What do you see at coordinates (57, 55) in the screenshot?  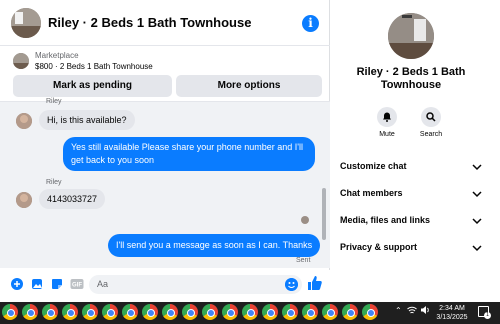 I see `marketplace-label: Marketplace` at bounding box center [57, 55].